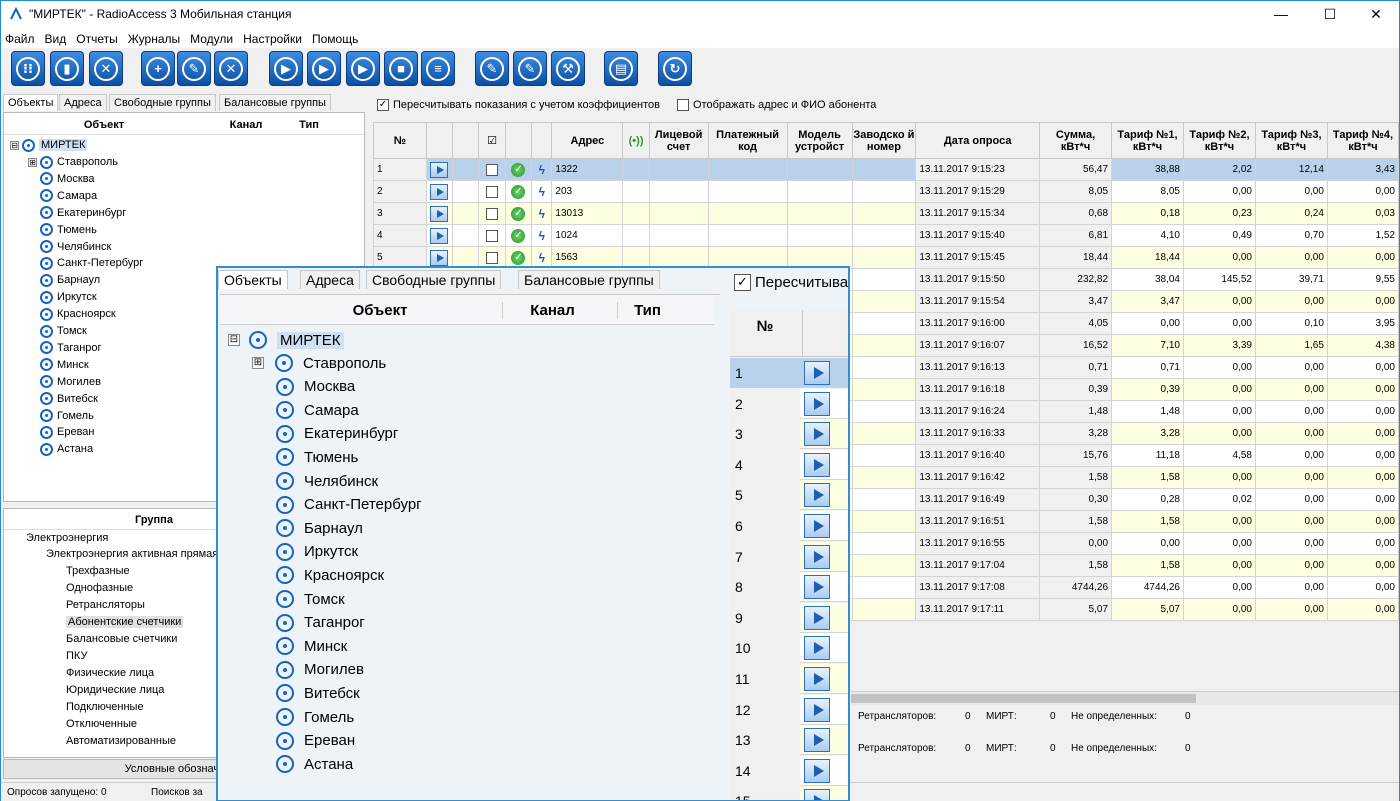  What do you see at coordinates (337, 434) in the screenshot?
I see `zoom-tree-node-city: Екатеринбург` at bounding box center [337, 434].